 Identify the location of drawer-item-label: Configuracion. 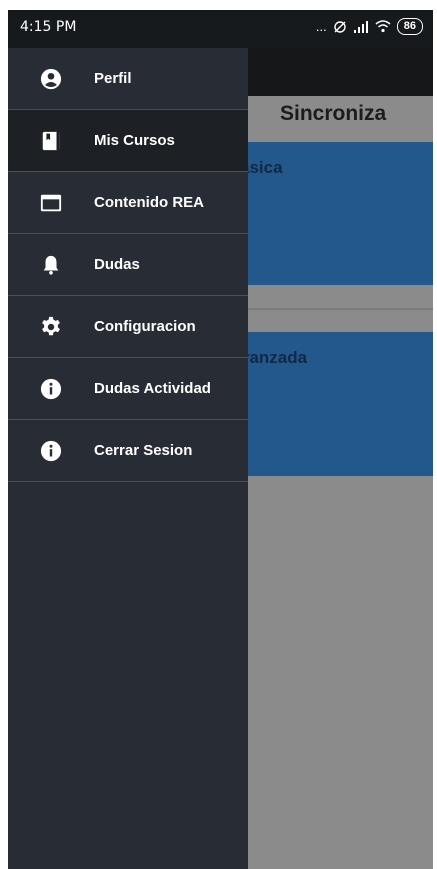
(145, 326).